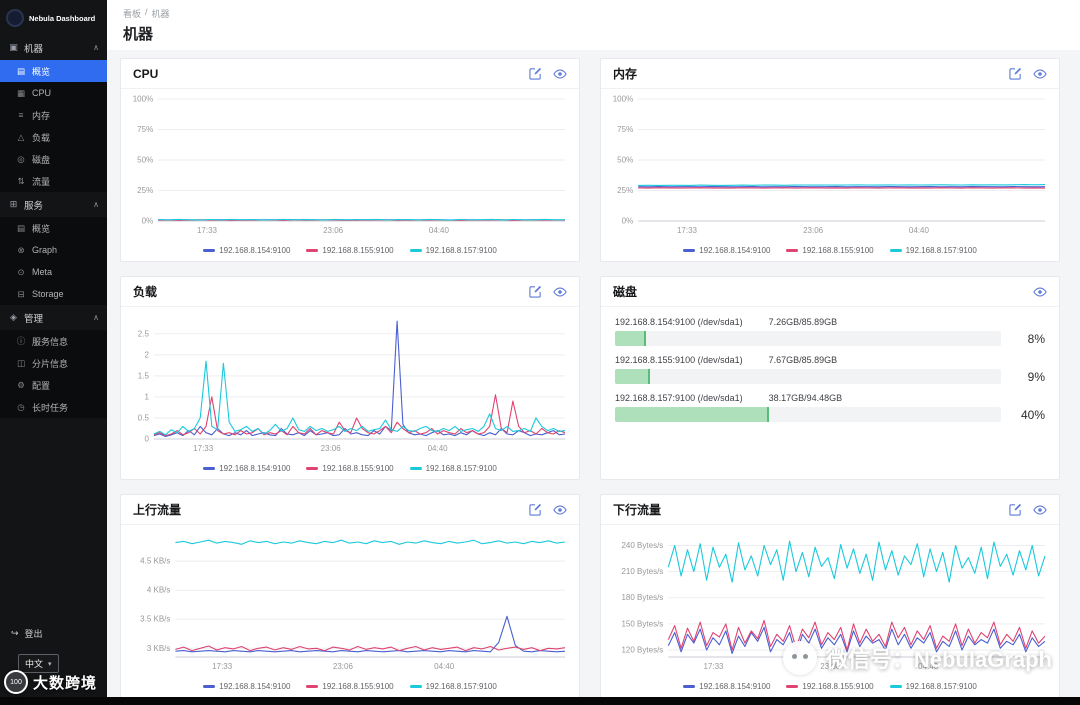  What do you see at coordinates (593, 25) in the screenshot?
I see `page-header: 看板 / 机器 机器` at bounding box center [593, 25].